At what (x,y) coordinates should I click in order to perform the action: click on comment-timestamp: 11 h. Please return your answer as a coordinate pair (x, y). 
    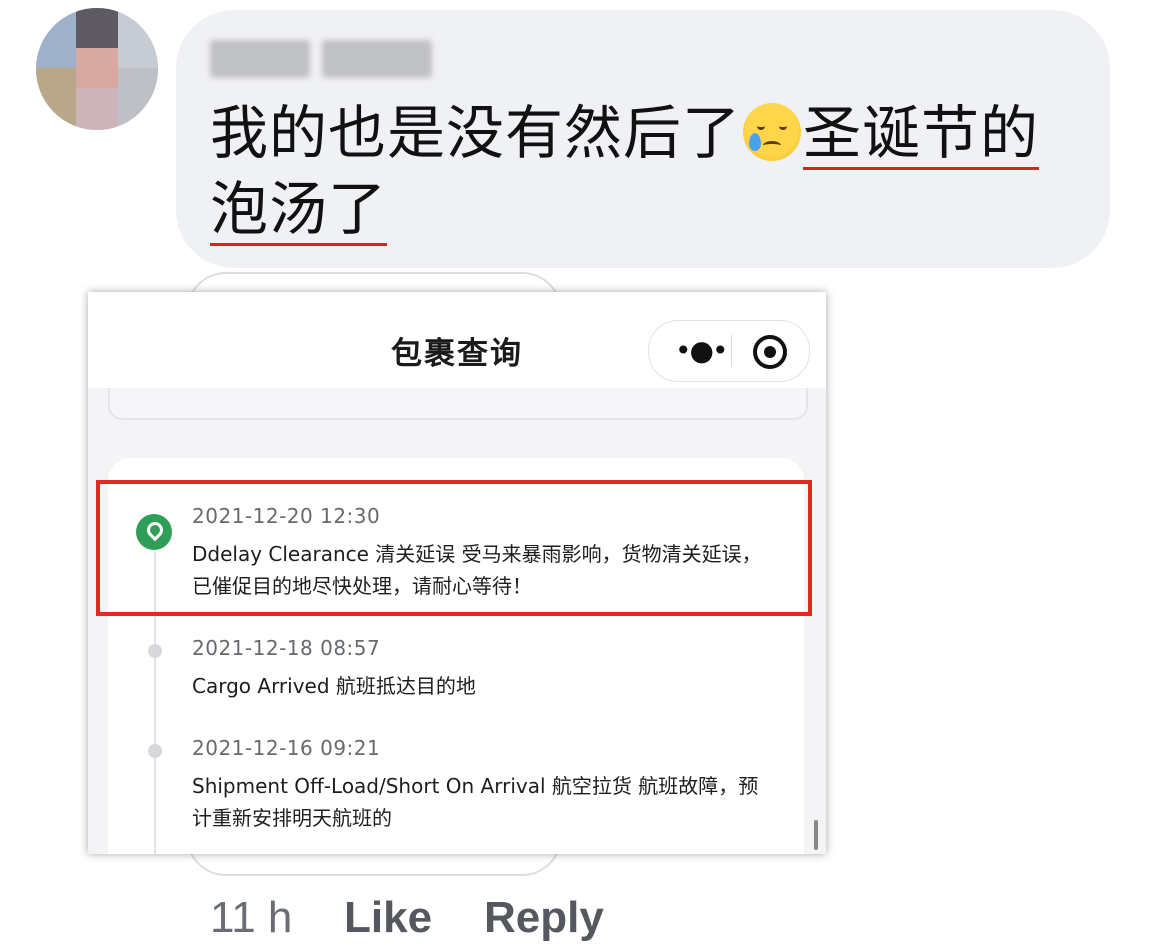
    Looking at the image, I should click on (251, 918).